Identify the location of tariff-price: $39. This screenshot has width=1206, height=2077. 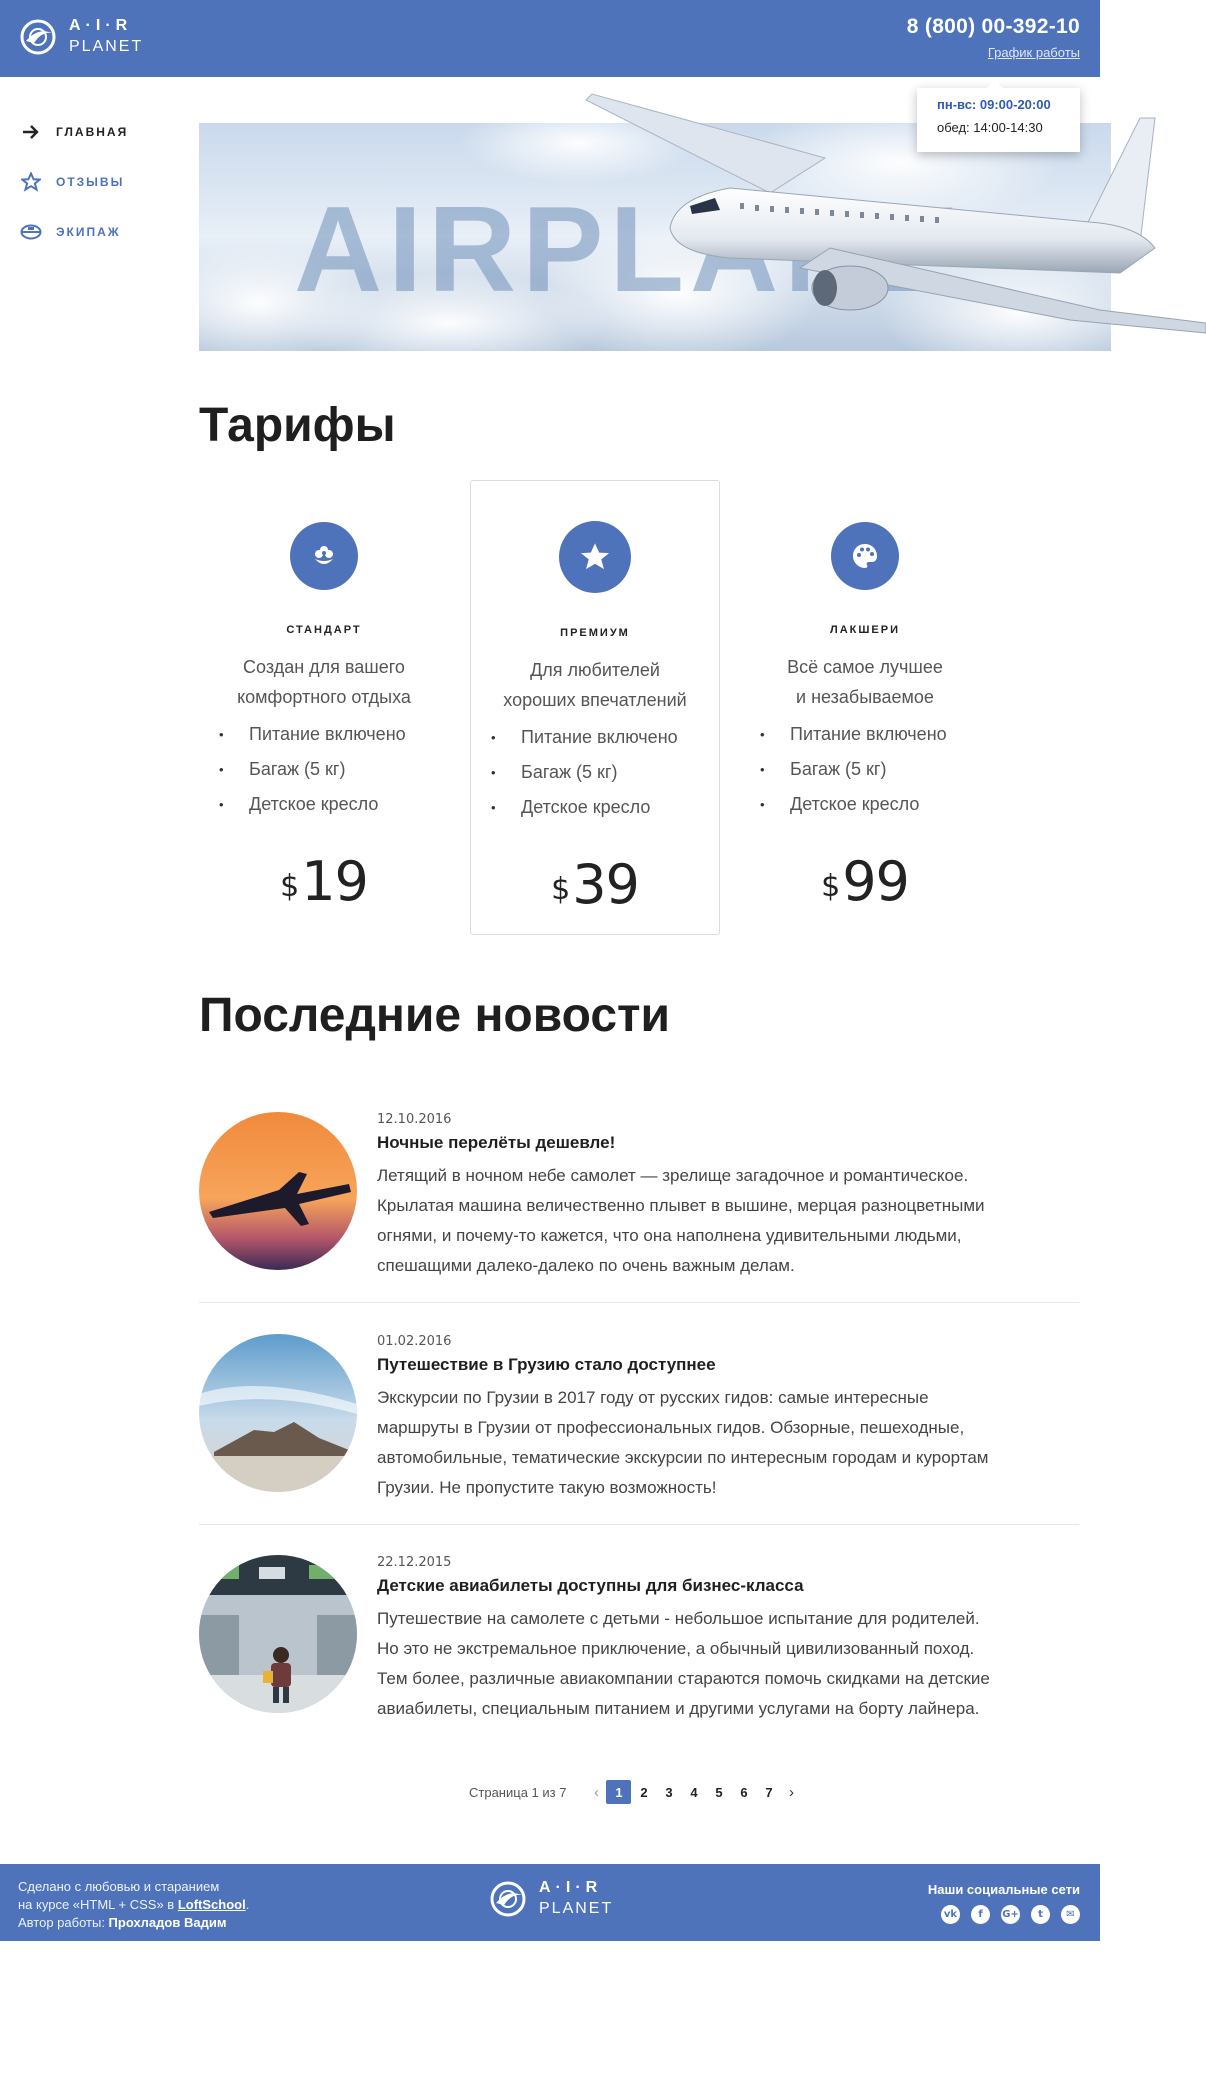
(595, 884).